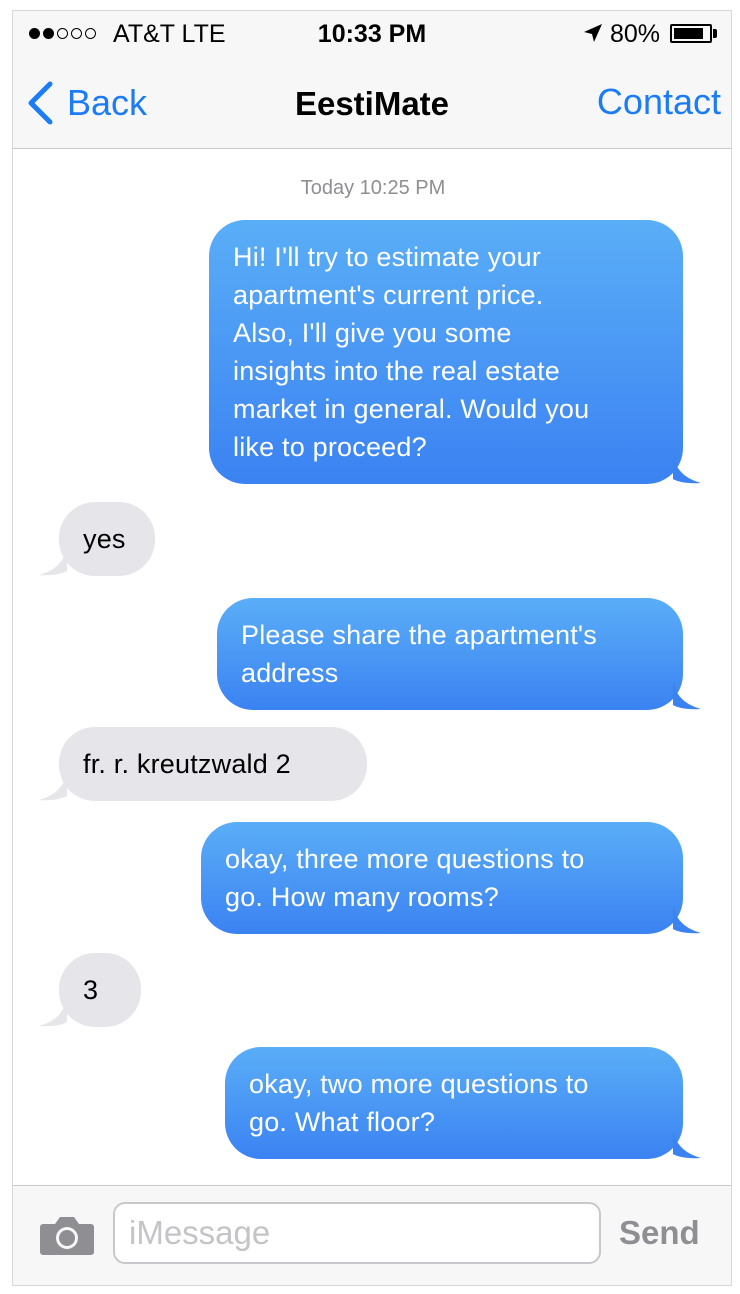  I want to click on location-arrow-icon, so click(593, 33).